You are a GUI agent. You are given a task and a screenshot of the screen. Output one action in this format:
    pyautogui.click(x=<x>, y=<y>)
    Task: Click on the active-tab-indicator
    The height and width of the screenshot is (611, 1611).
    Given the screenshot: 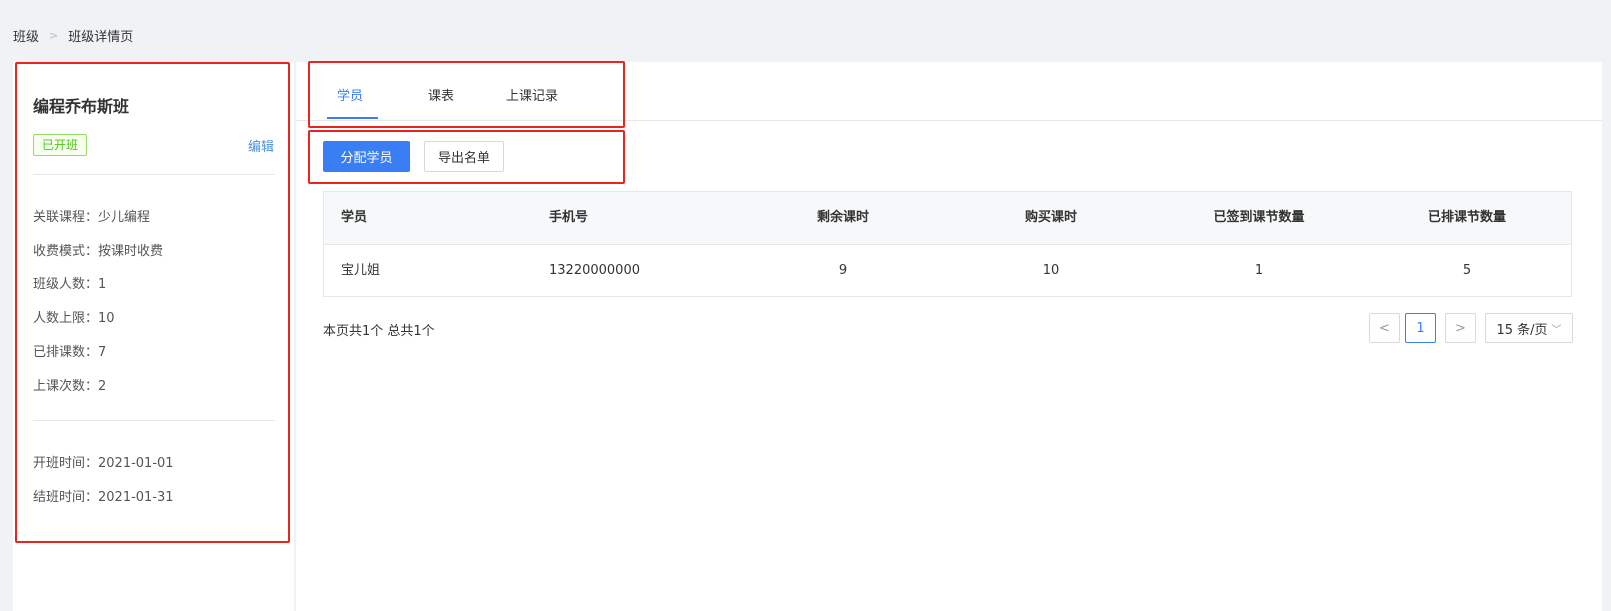 What is the action you would take?
    pyautogui.click(x=352, y=118)
    